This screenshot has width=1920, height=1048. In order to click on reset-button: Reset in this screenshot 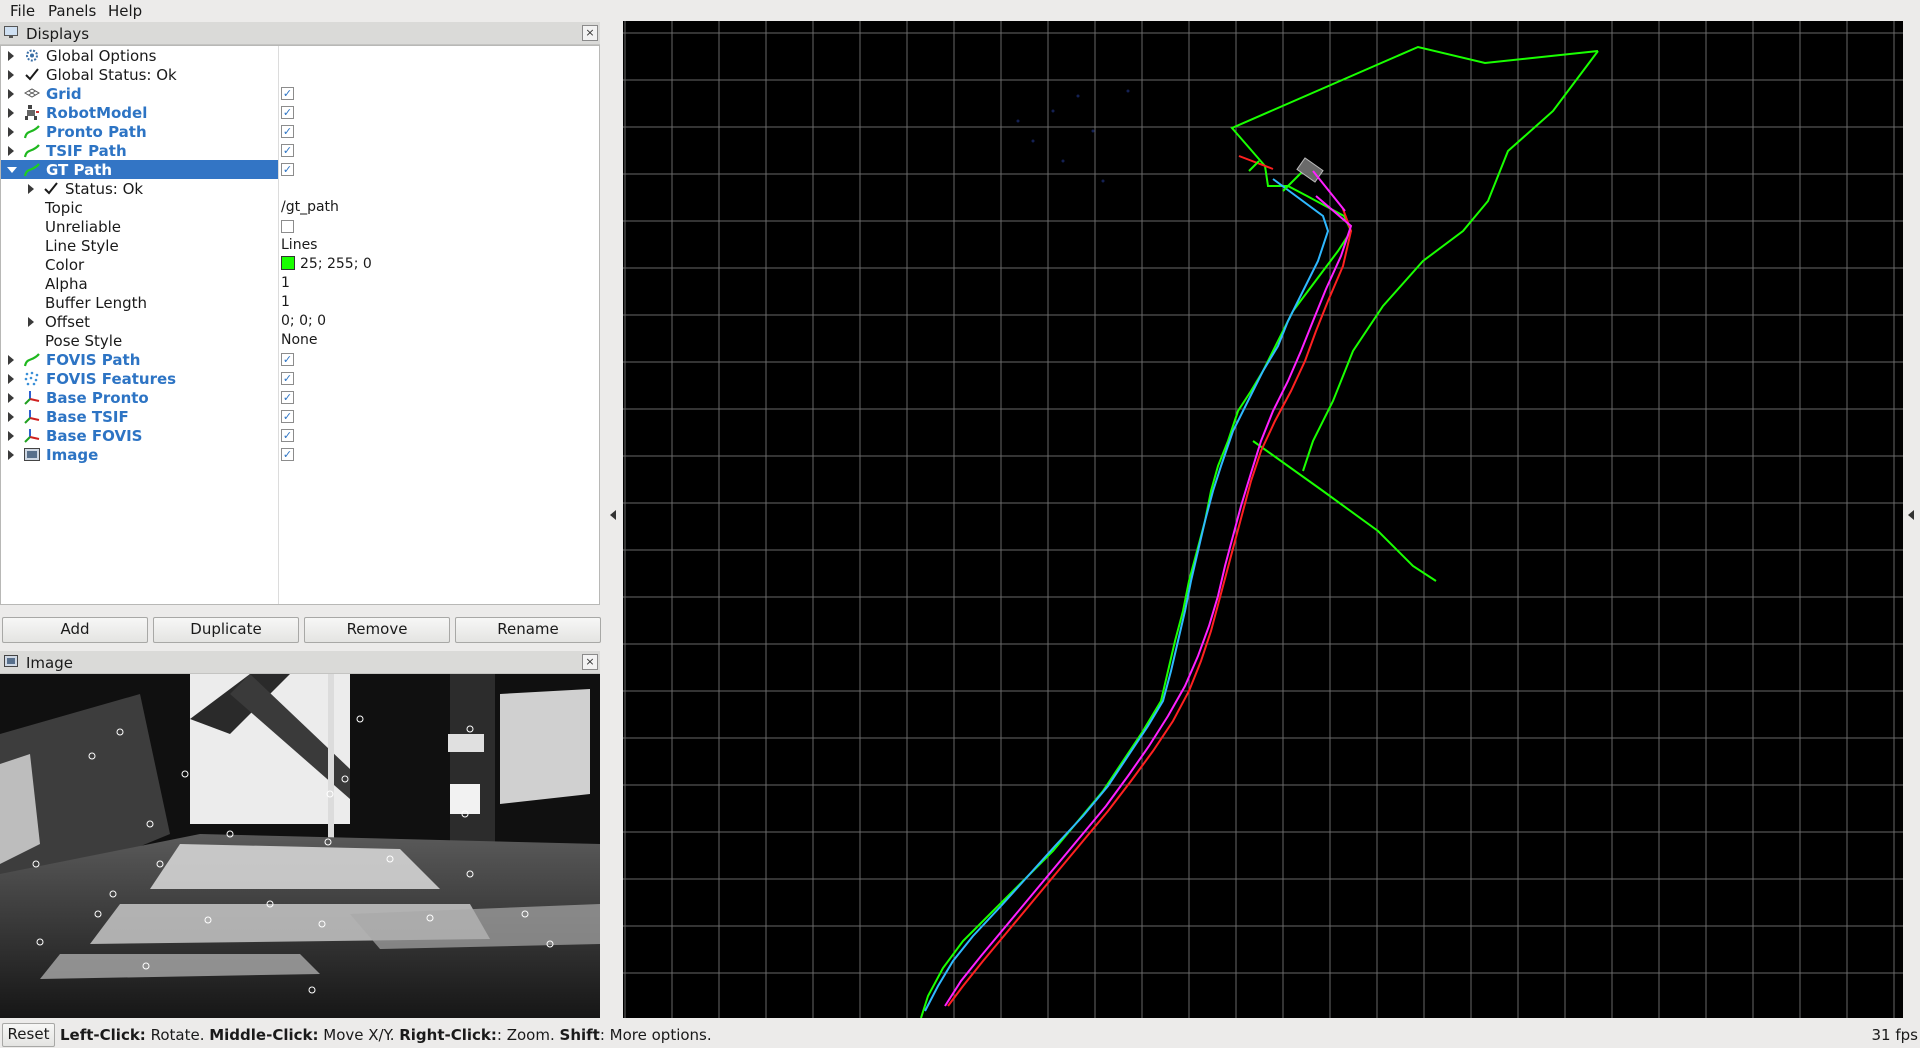, I will do `click(28, 1035)`.